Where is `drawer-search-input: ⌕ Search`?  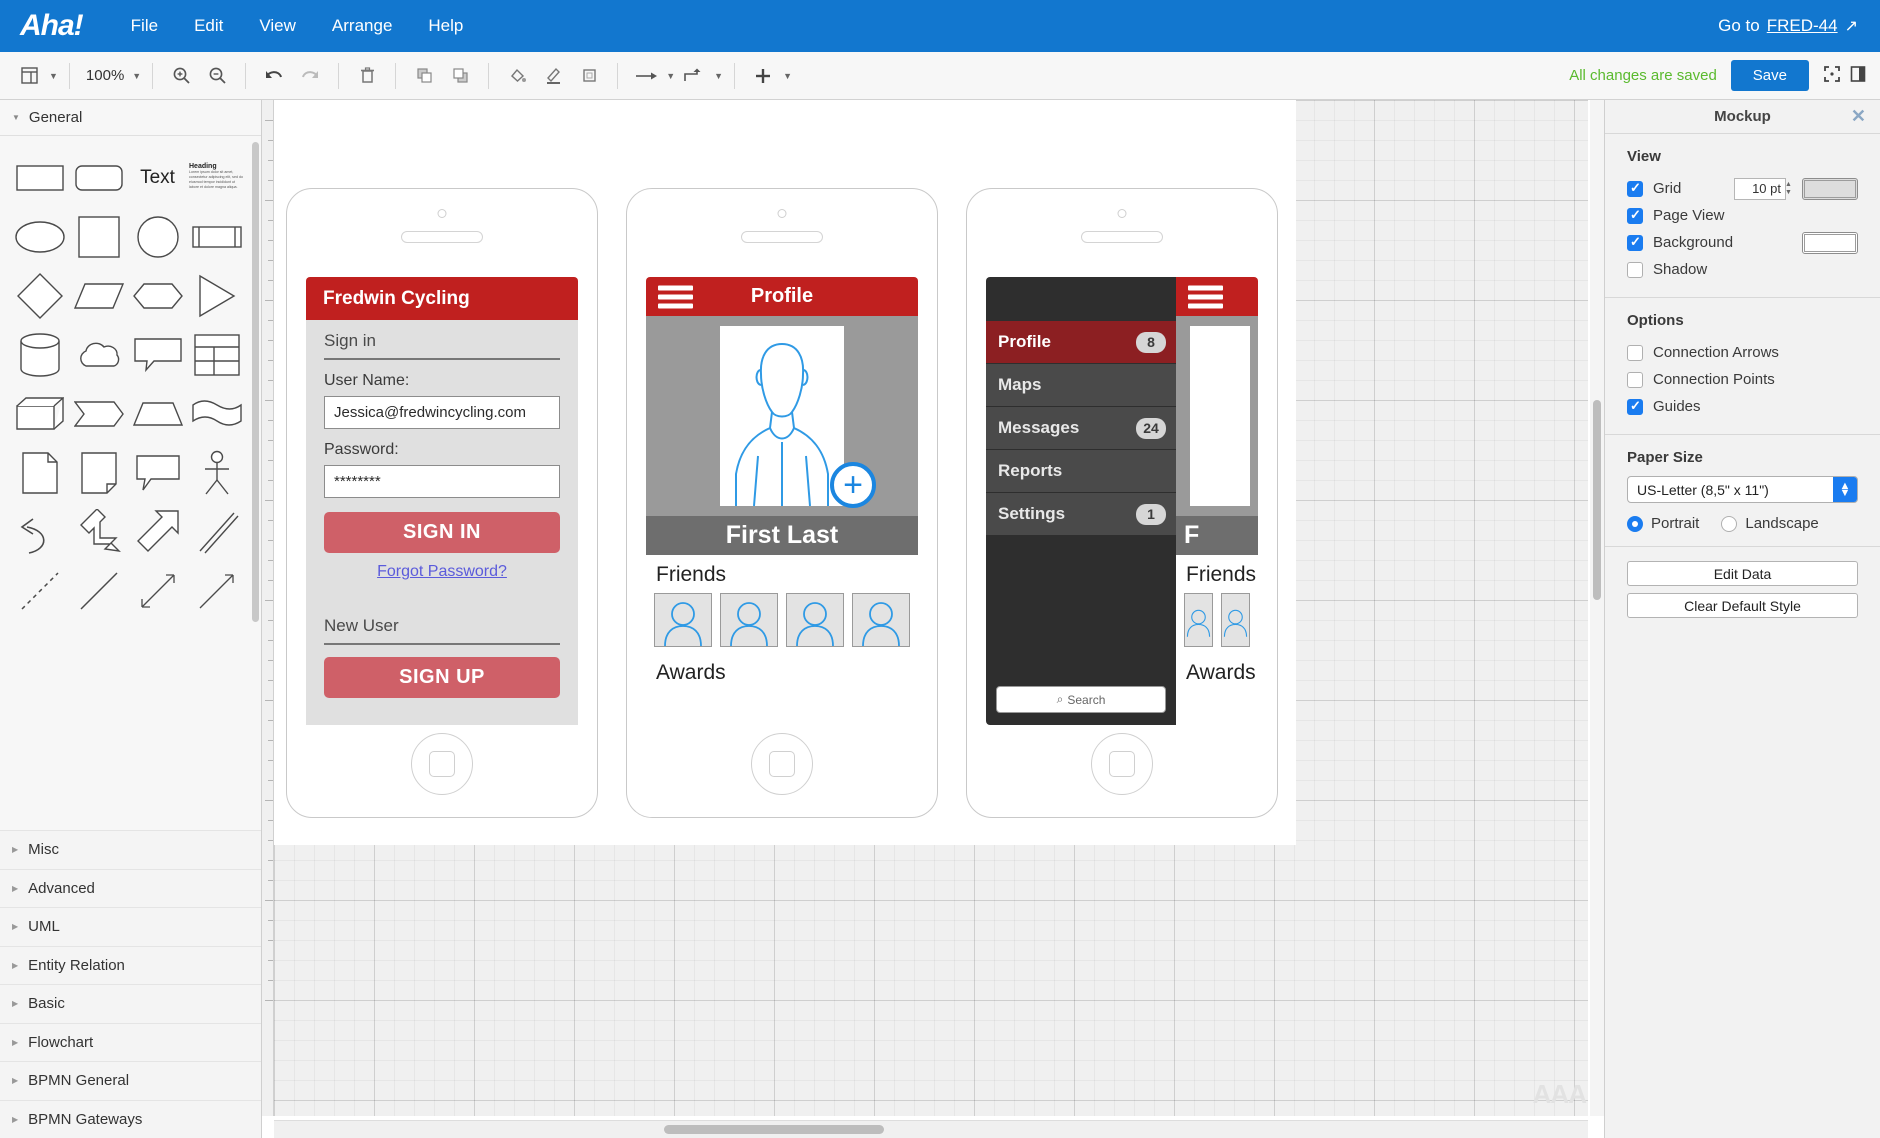
drawer-search-input: ⌕ Search is located at coordinates (1081, 699).